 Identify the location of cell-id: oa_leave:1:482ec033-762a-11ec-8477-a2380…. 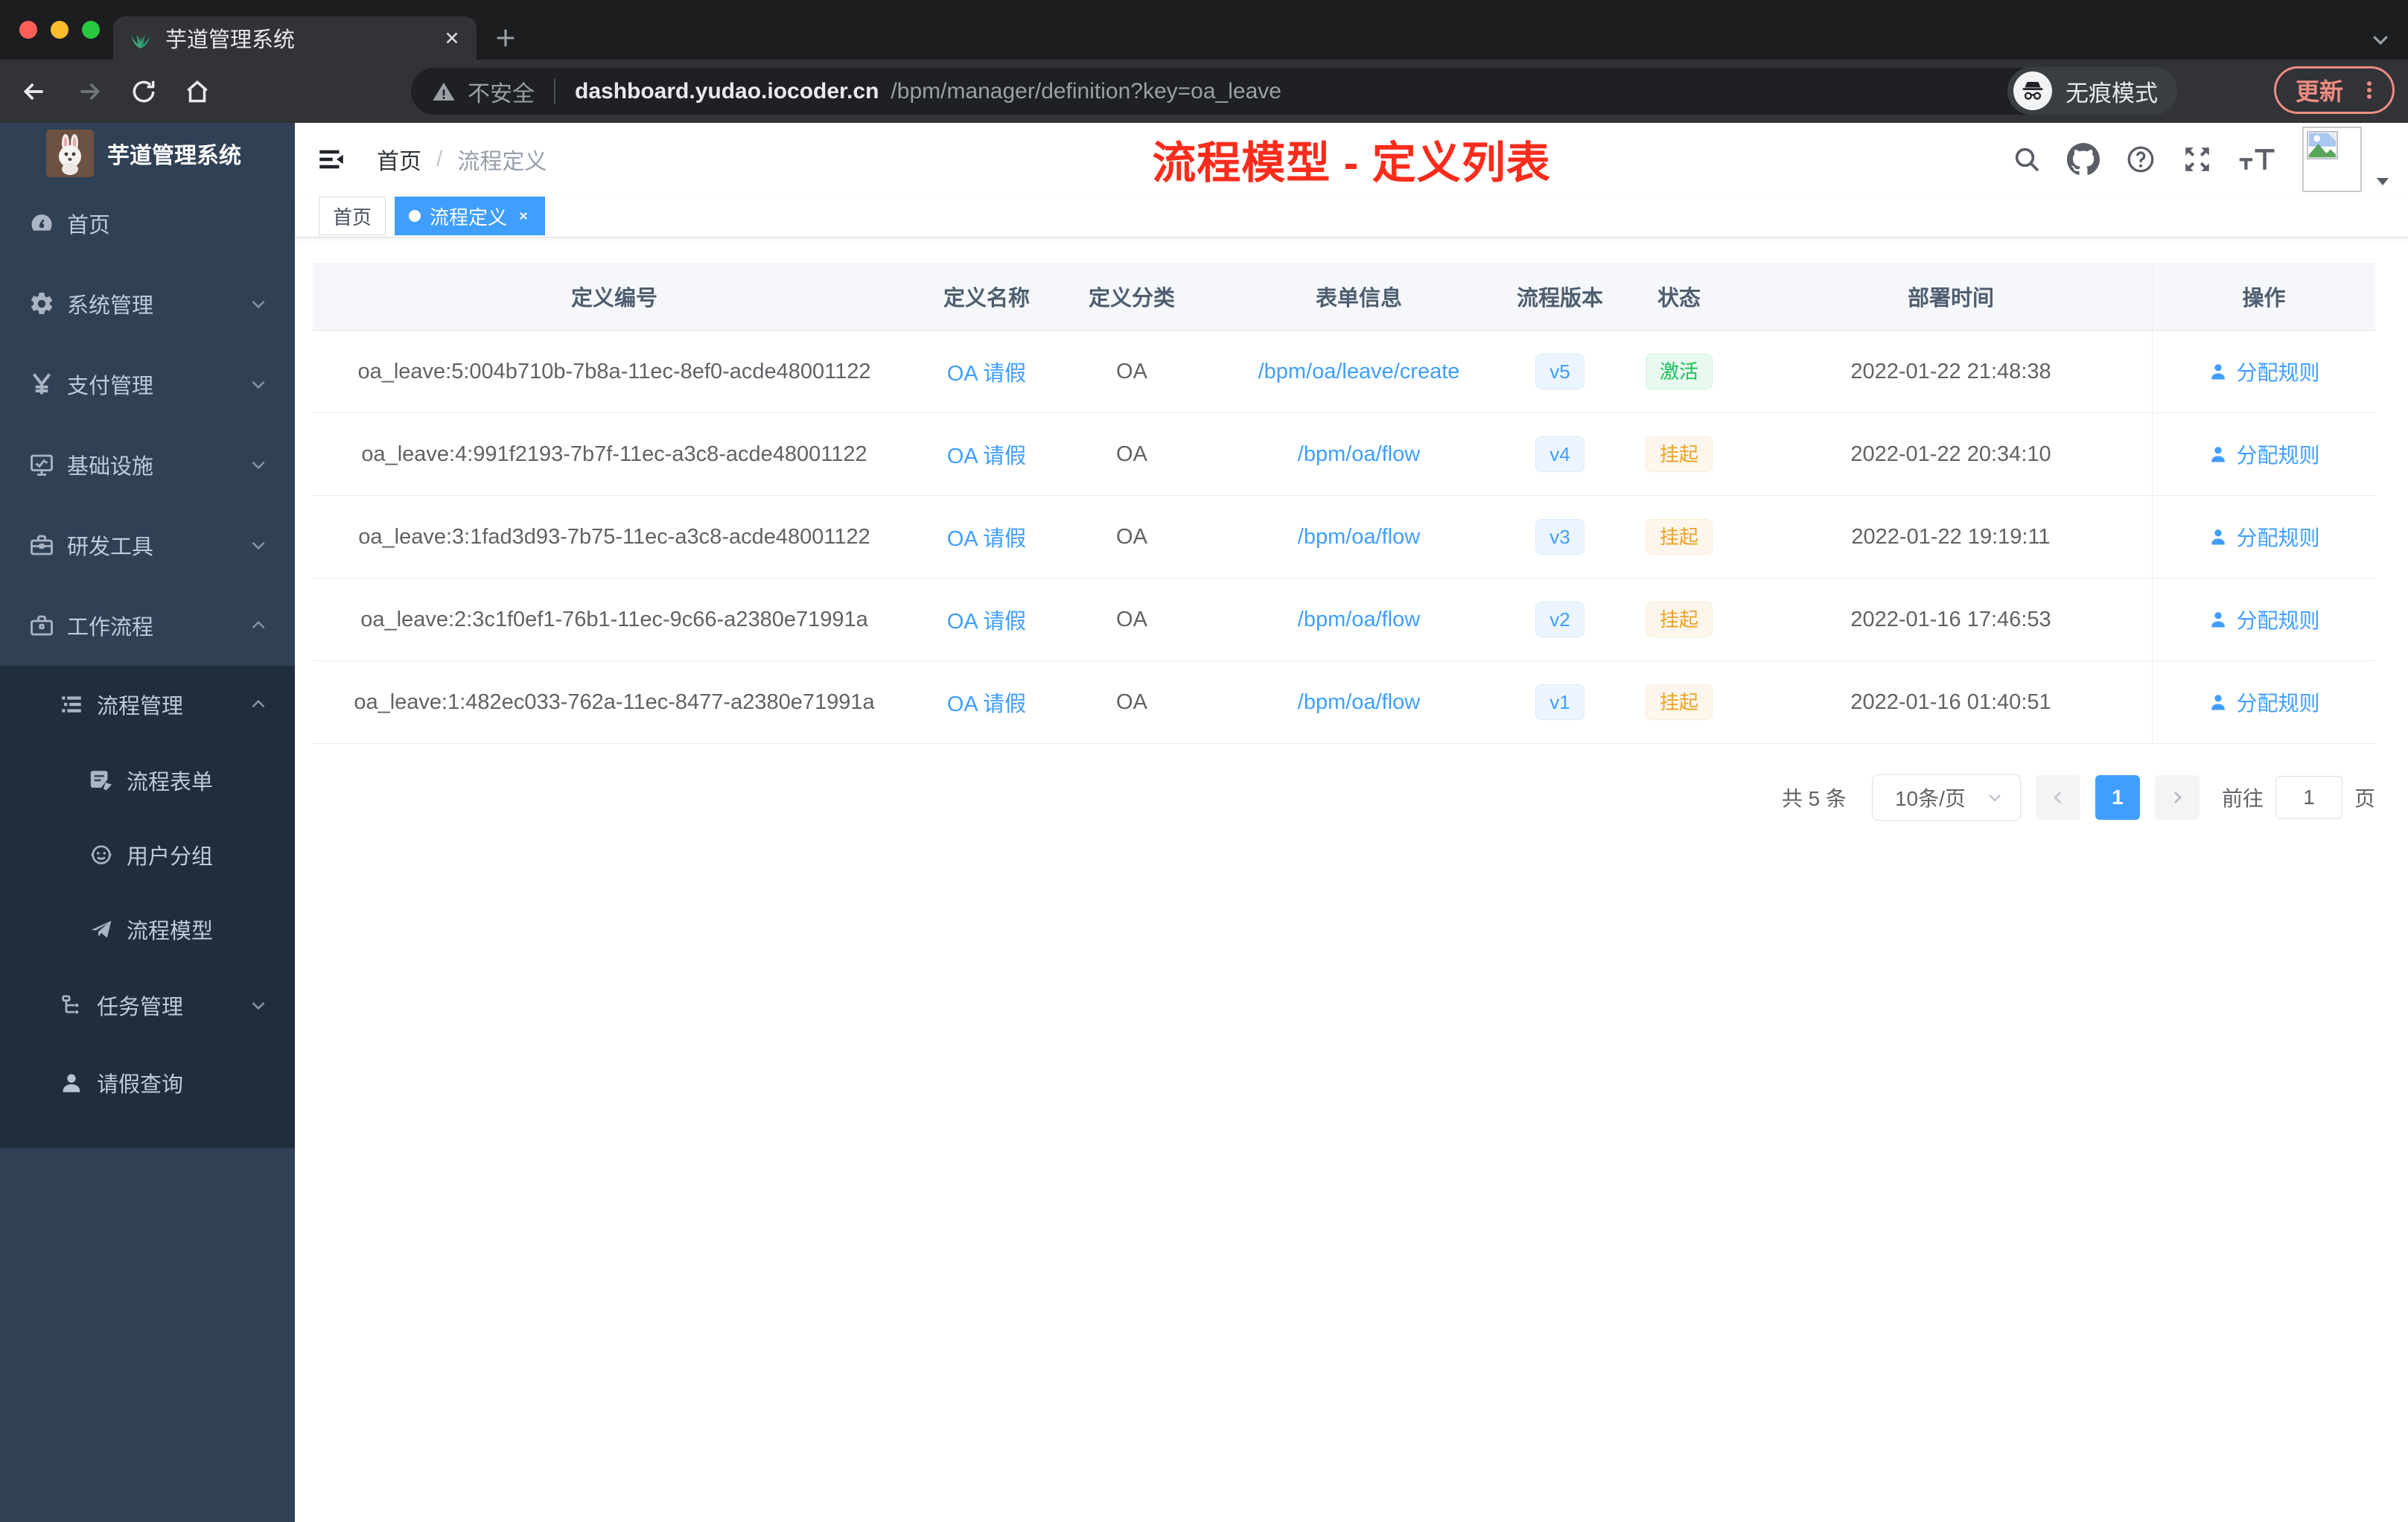
(614, 702).